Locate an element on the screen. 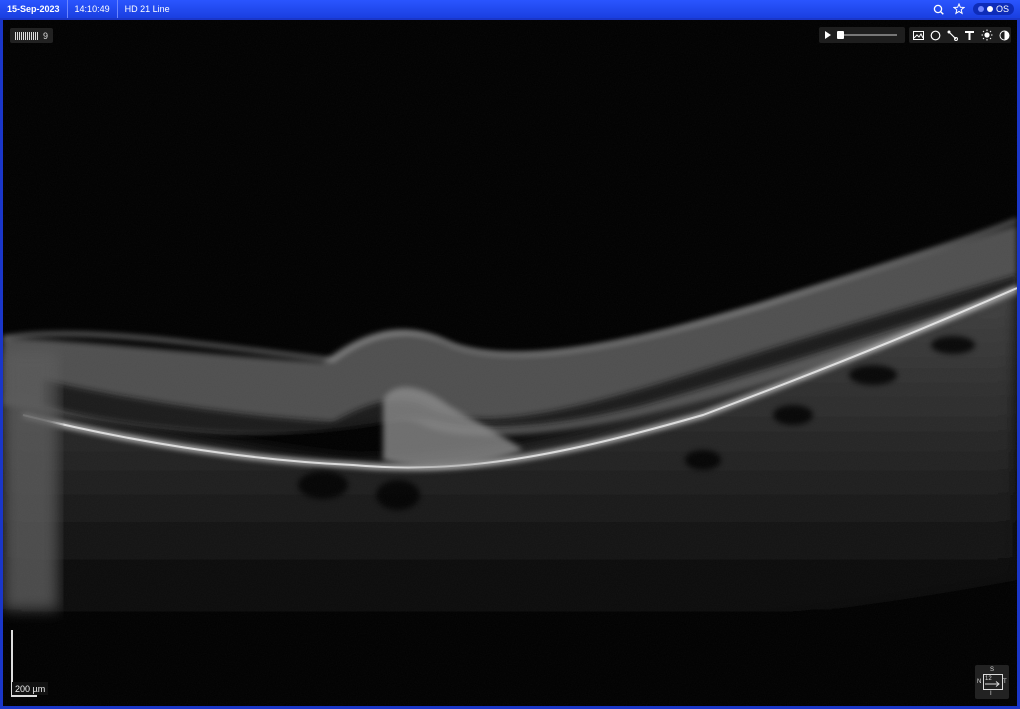  scan-time: 14:10:49 is located at coordinates (93, 9).